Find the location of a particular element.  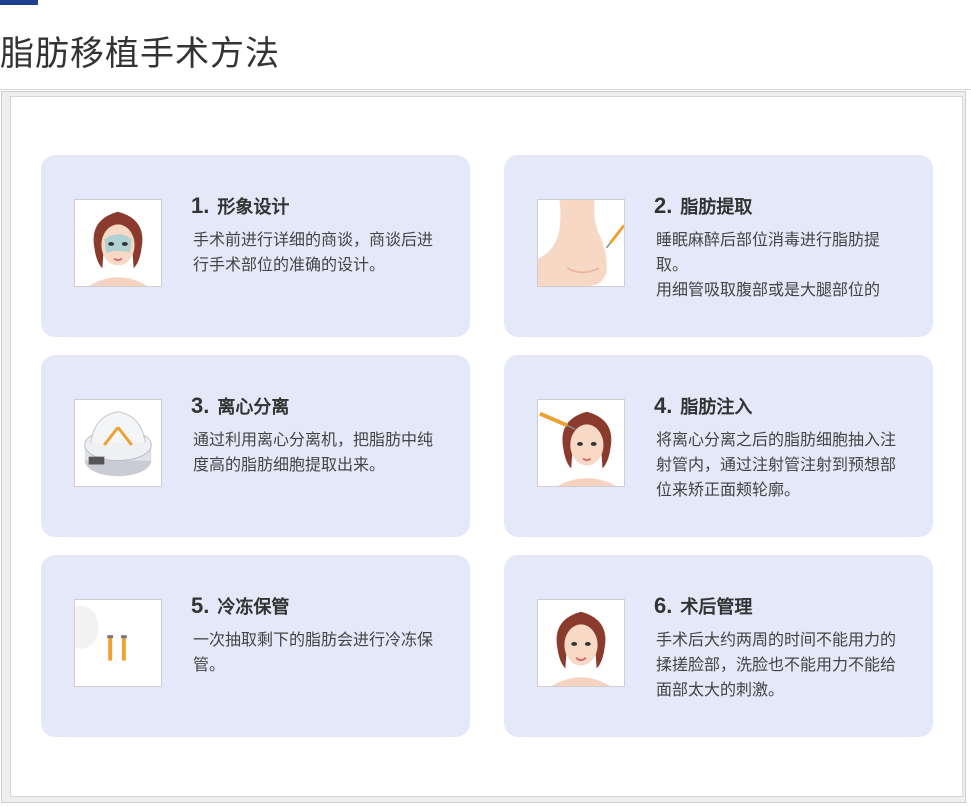

step-heading: 5. 冷冻保管 is located at coordinates (240, 606).